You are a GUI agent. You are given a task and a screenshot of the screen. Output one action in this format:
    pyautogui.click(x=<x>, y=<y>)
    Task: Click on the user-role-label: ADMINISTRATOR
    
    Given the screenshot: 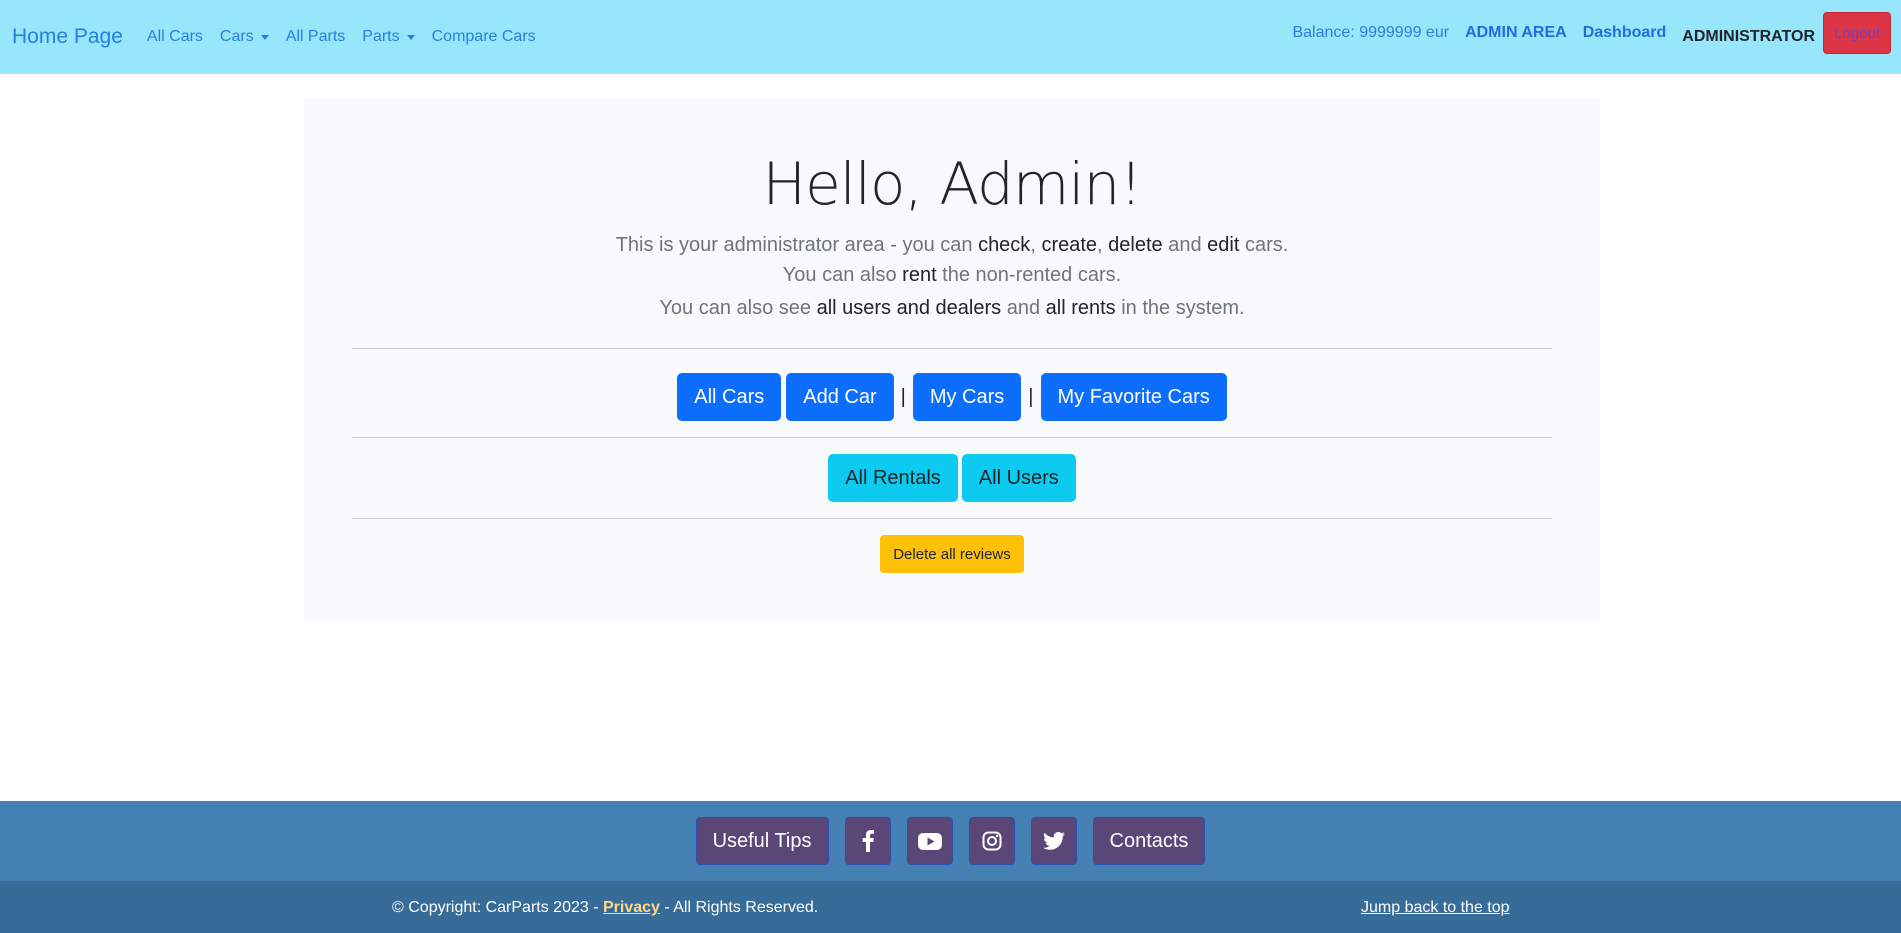 What is the action you would take?
    pyautogui.click(x=1748, y=36)
    